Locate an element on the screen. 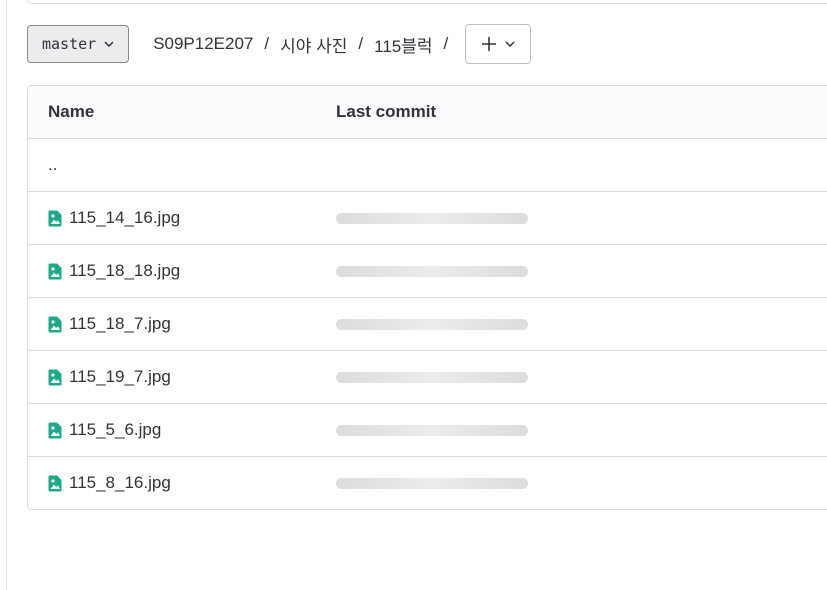 This screenshot has height=590, width=827. table-row: 115_14_16.jpg is located at coordinates (427, 218).